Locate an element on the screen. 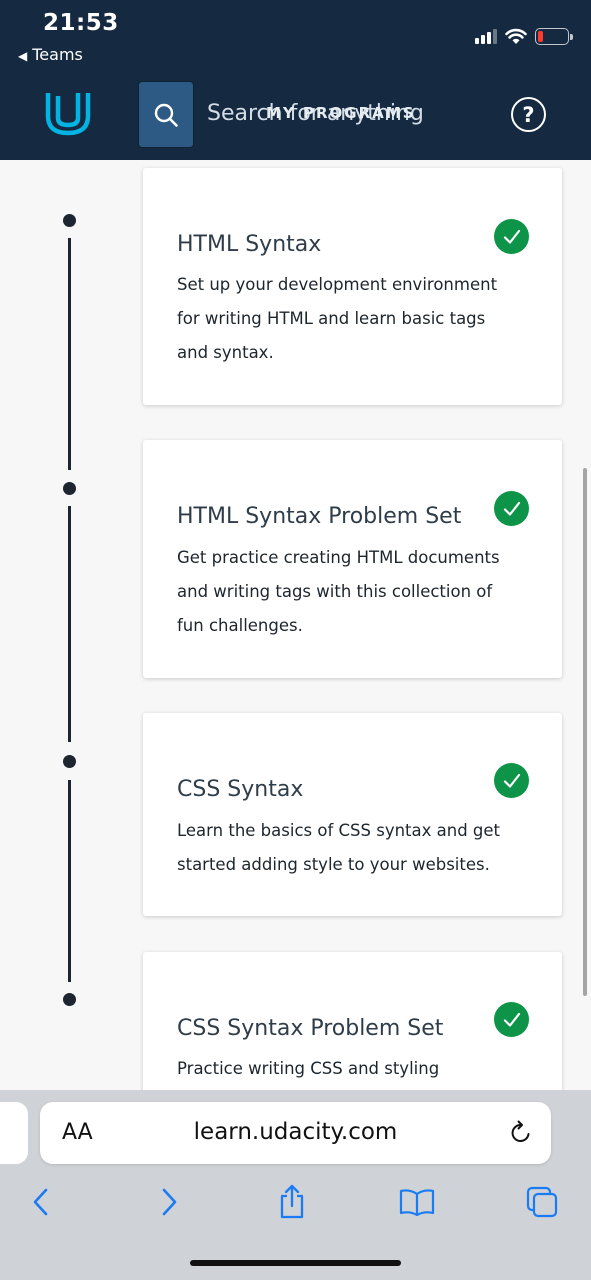 This screenshot has height=1280, width=591. search-button is located at coordinates (166, 114).